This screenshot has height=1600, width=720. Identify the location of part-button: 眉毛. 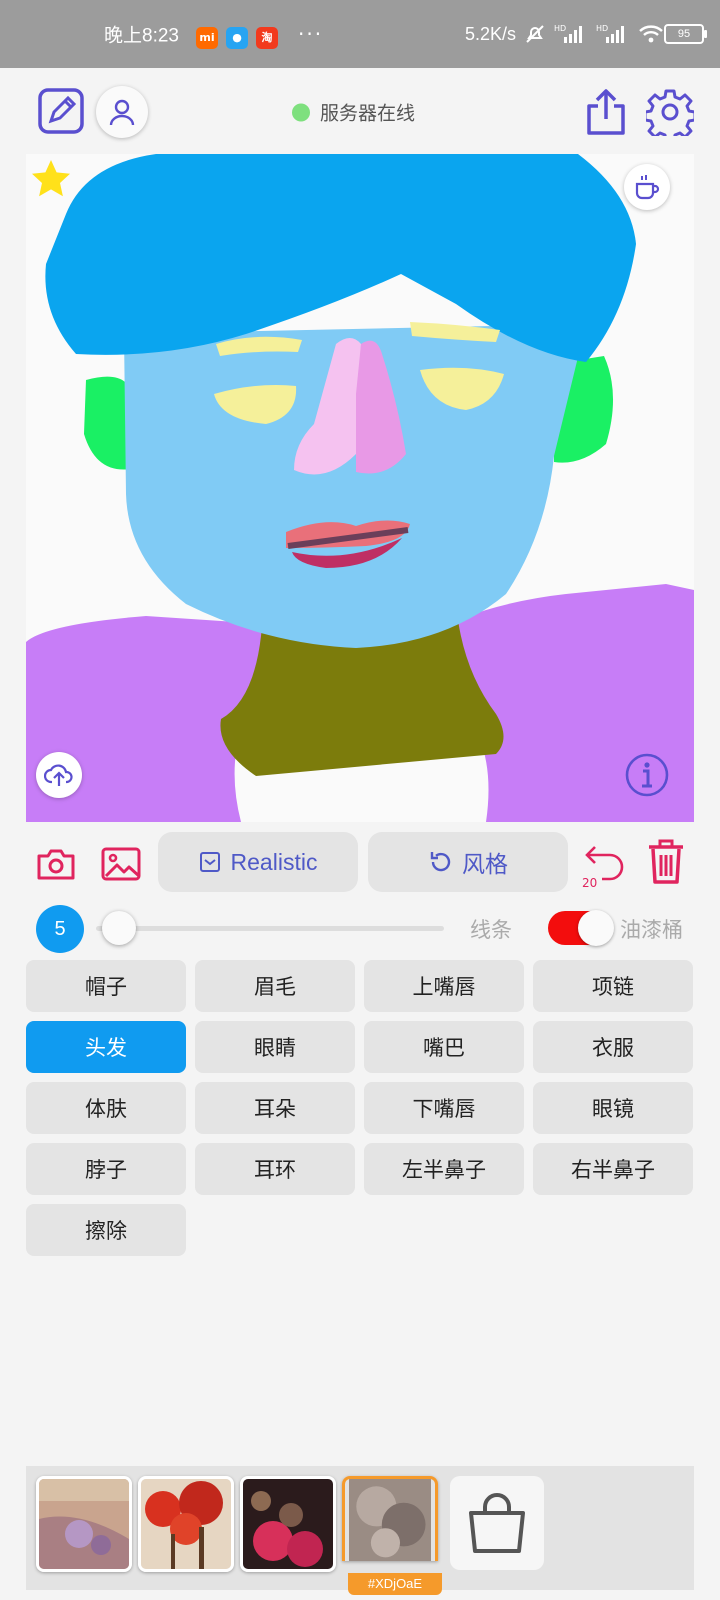
(275, 986).